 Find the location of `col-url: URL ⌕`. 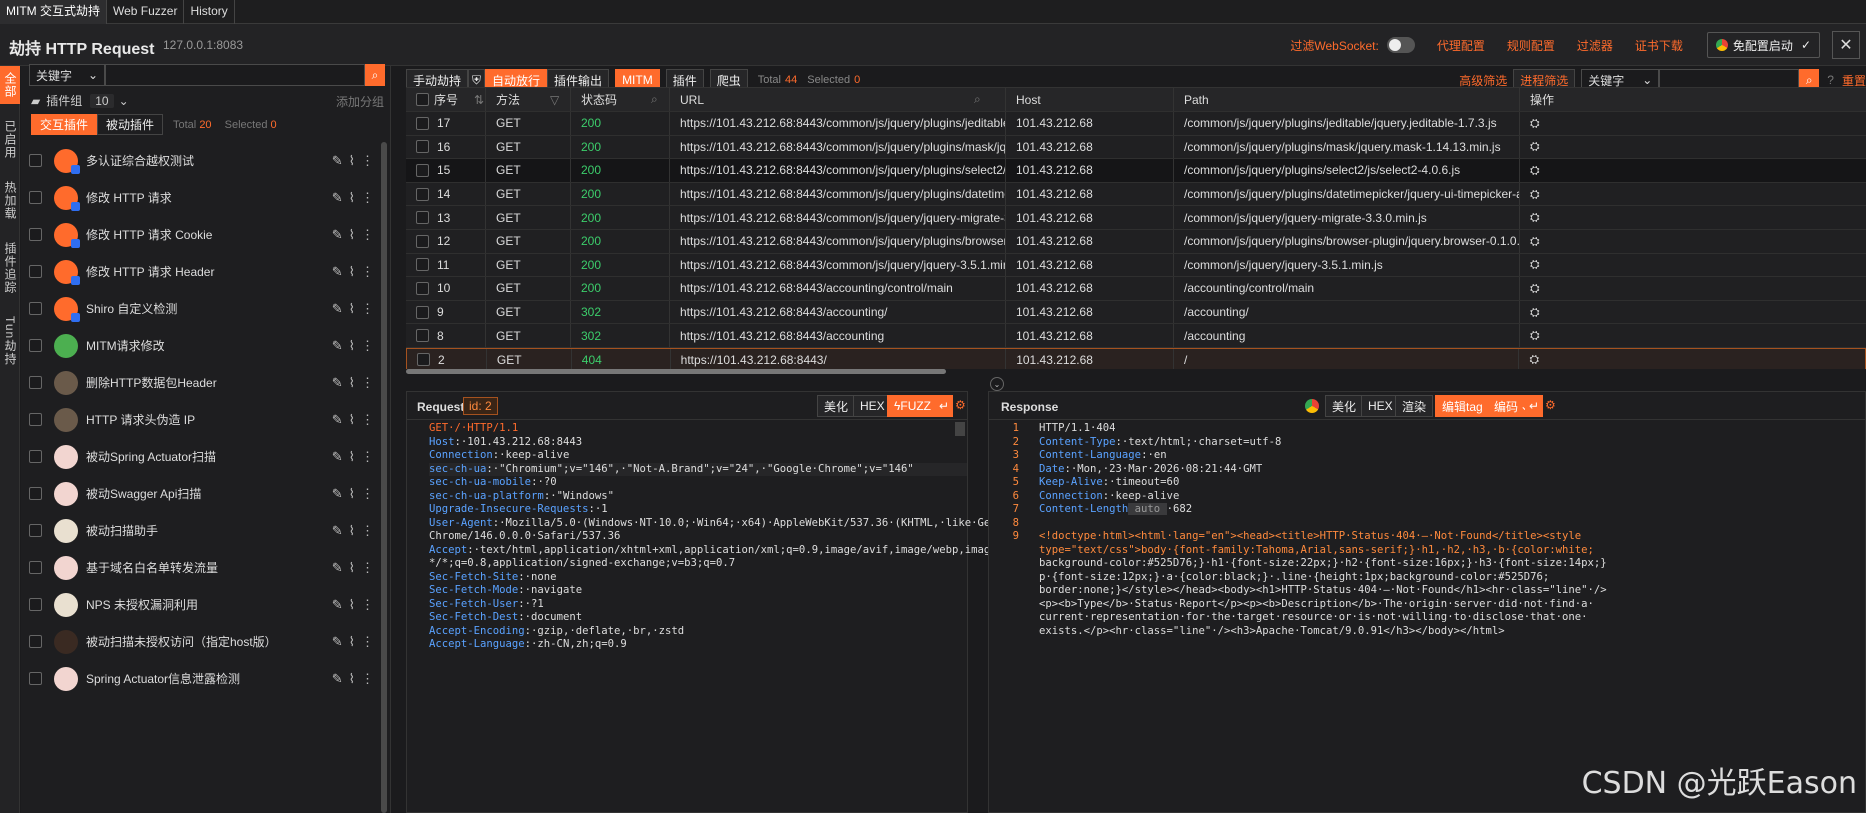

col-url: URL ⌕ is located at coordinates (838, 99).